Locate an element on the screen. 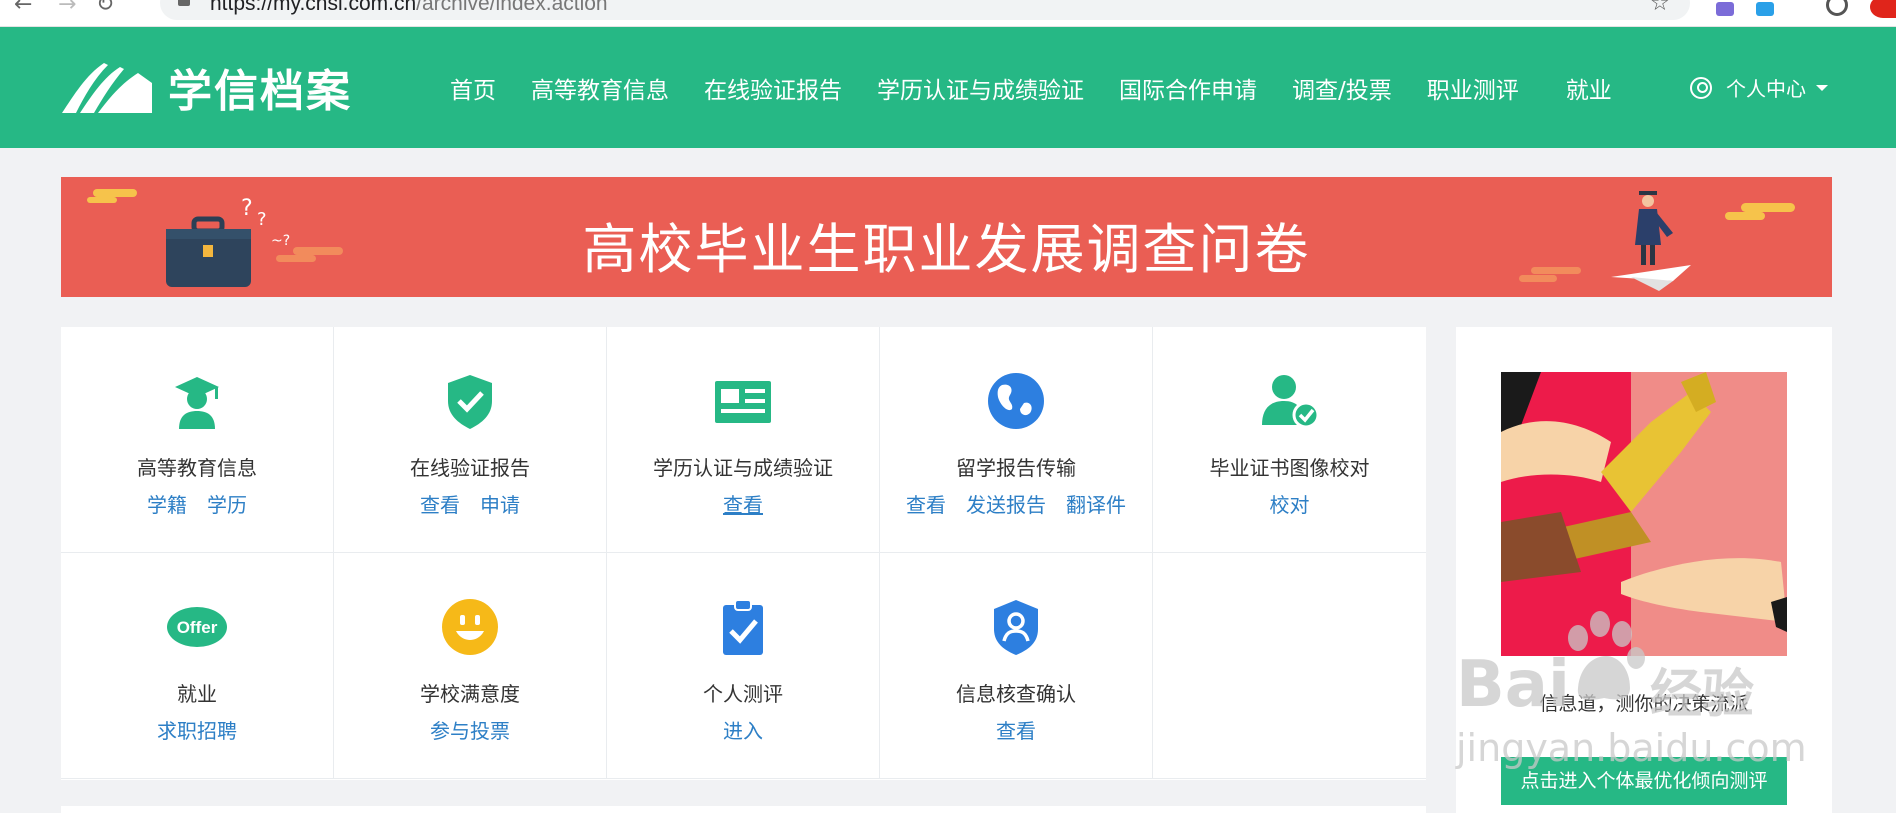 This screenshot has width=1896, height=813. clipboard-check-icon is located at coordinates (743, 627).